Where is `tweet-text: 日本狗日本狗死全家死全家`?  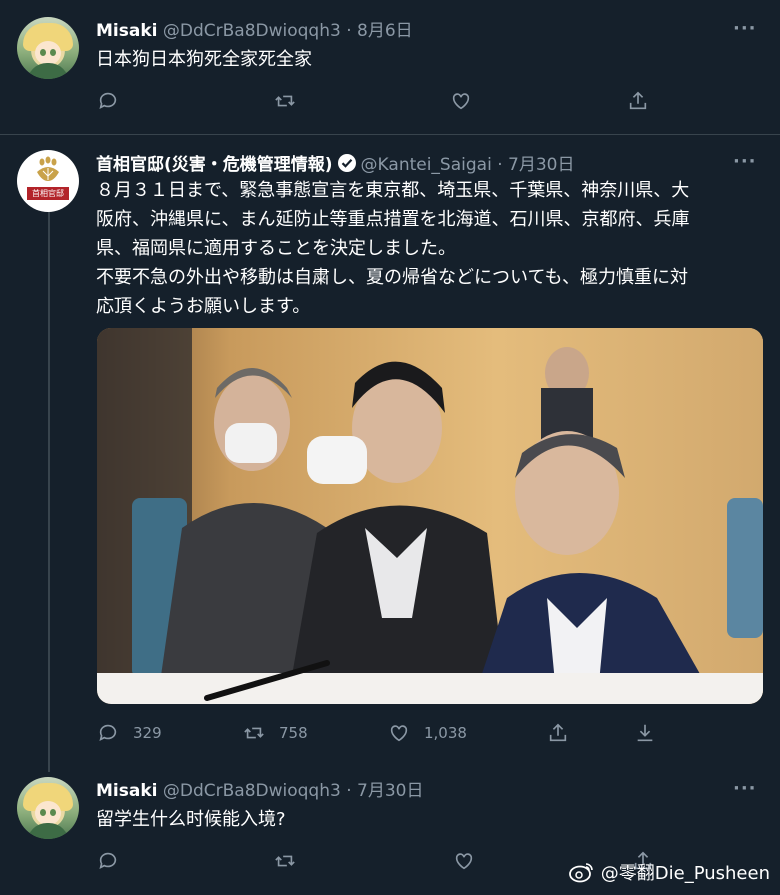 tweet-text: 日本狗日本狗死全家死全家 is located at coordinates (204, 59).